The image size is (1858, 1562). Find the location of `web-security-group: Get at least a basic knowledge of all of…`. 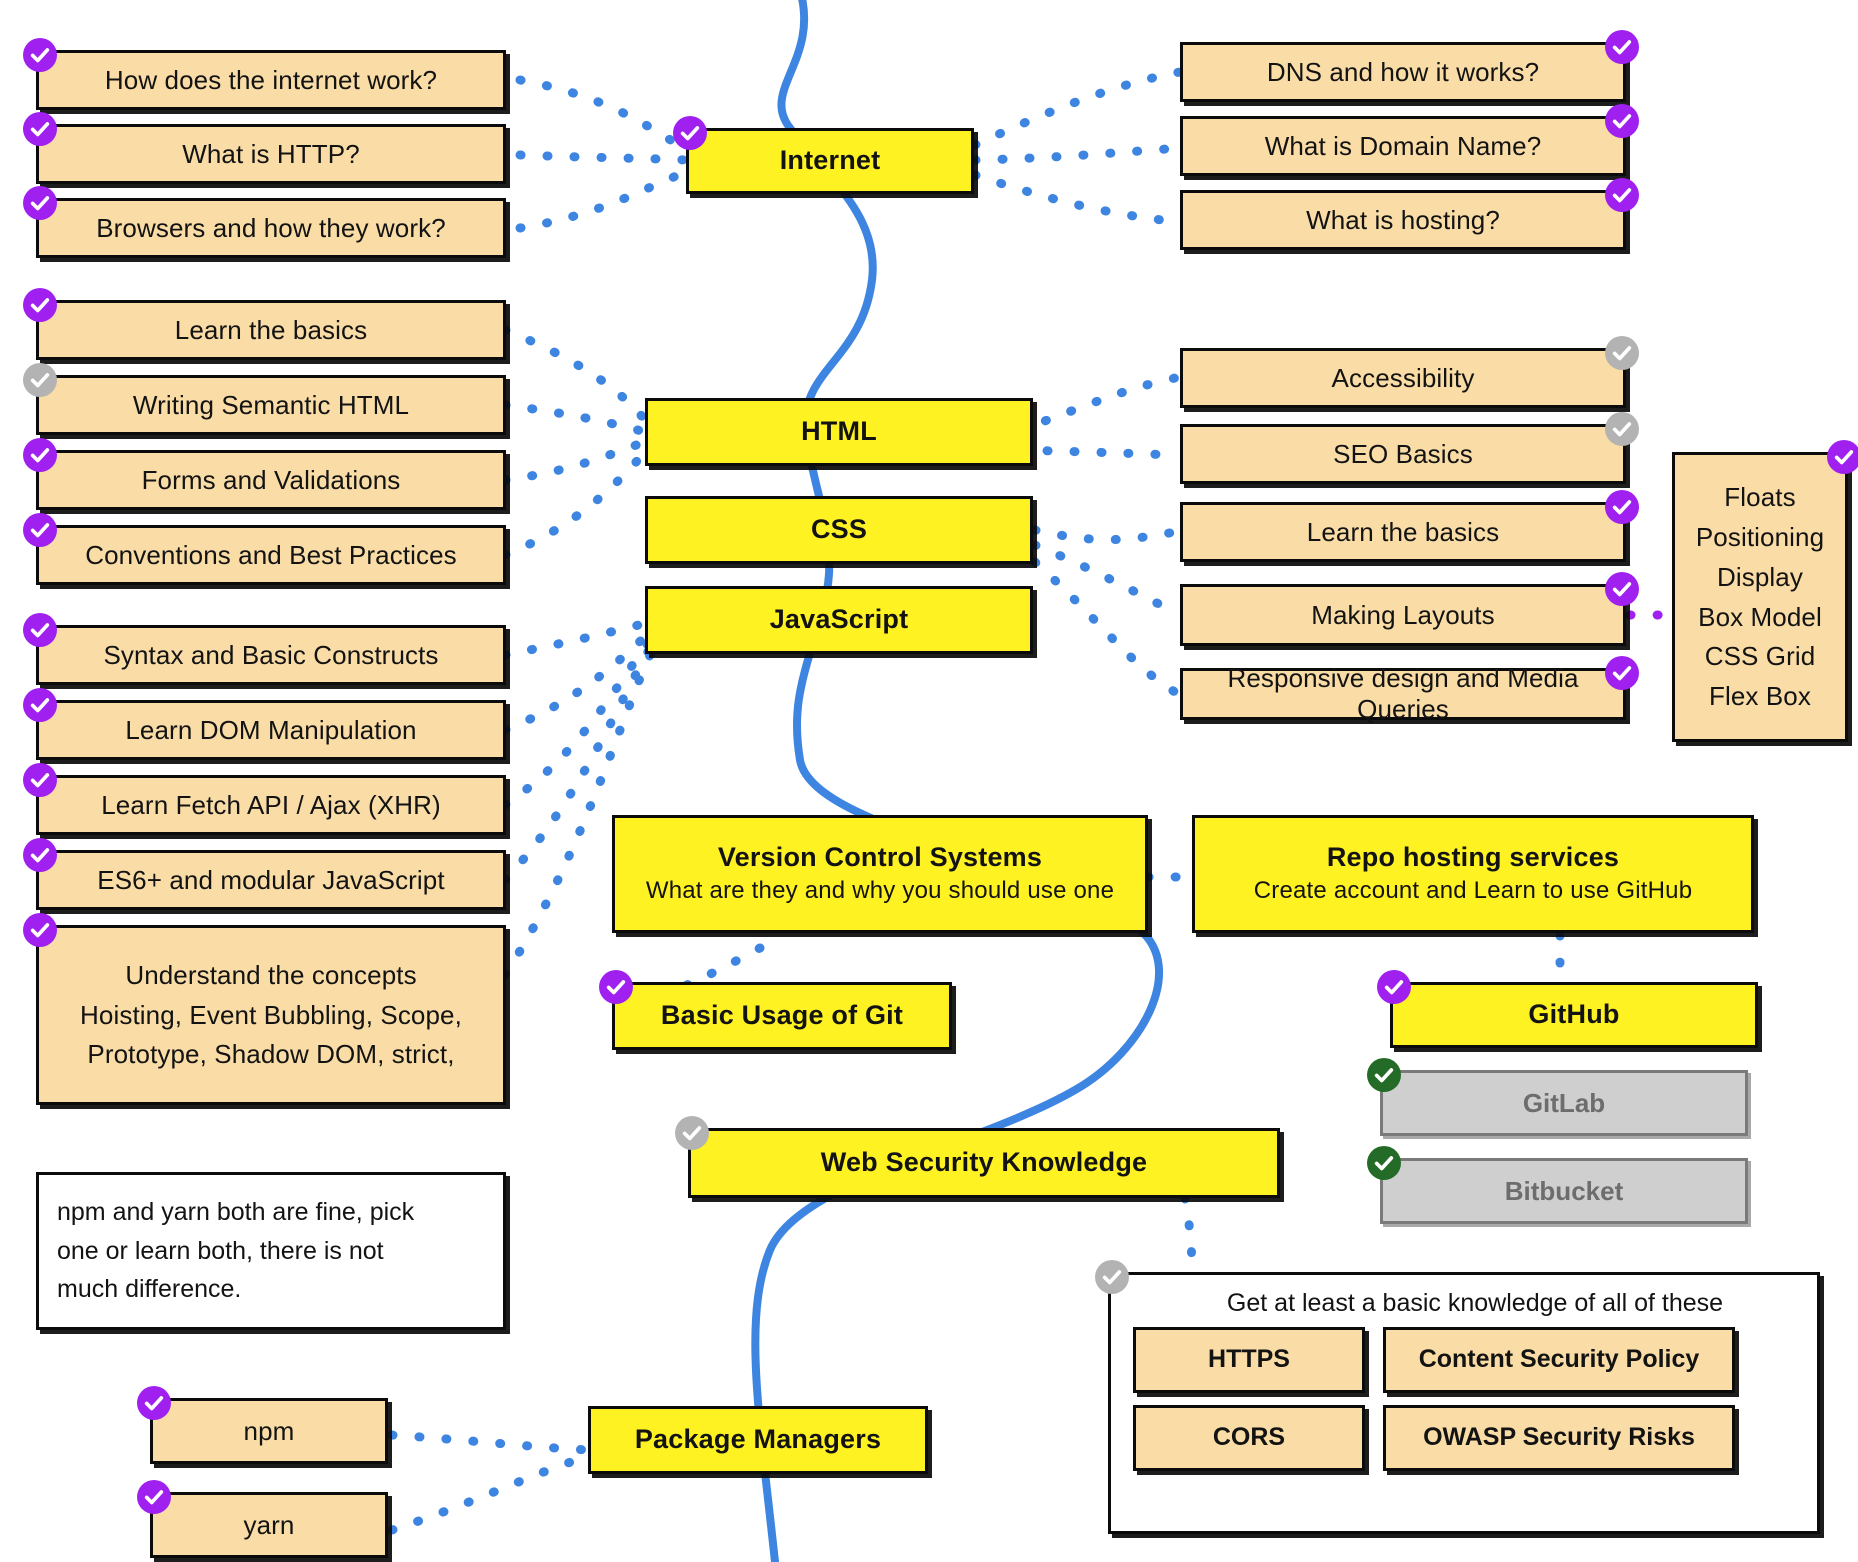

web-security-group: Get at least a basic knowledge of all of… is located at coordinates (1457, 1397).